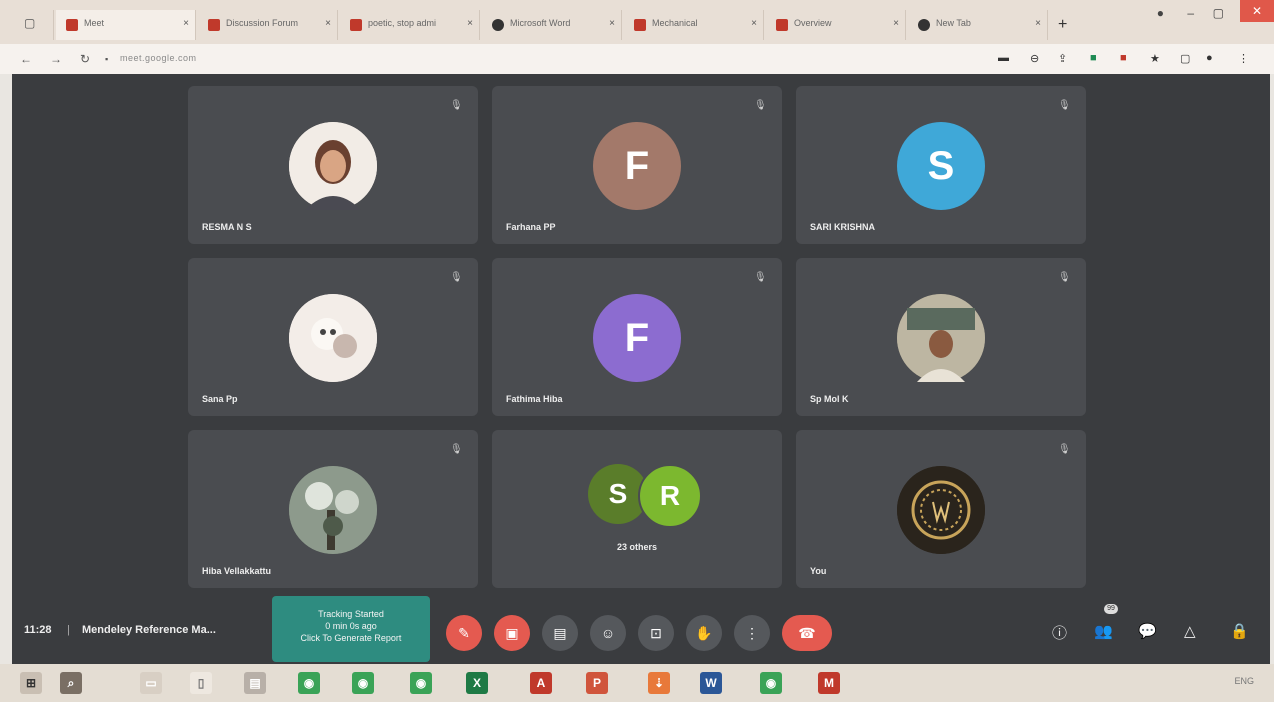  I want to click on maximize-icon: ▢, so click(1218, 13).